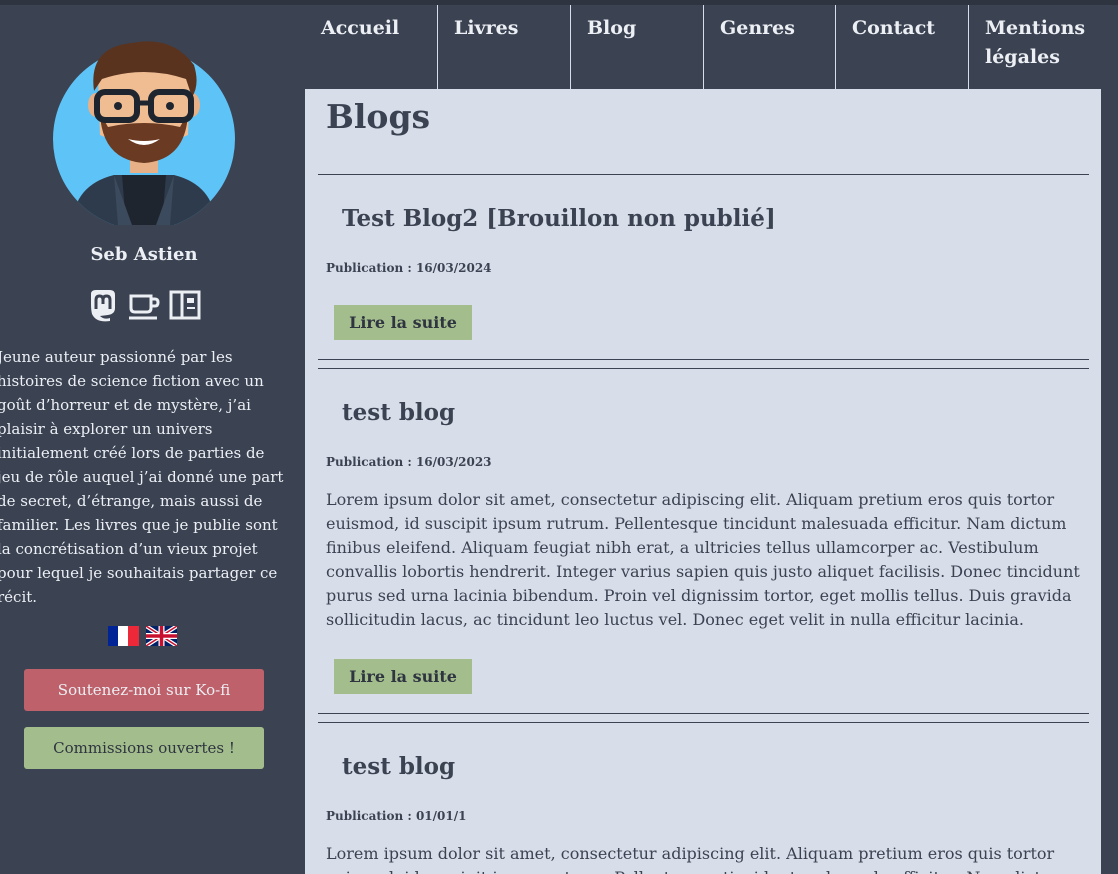 The width and height of the screenshot is (1118, 874). Describe the element at coordinates (409, 462) in the screenshot. I see `post-date: Publication : 16/03/2023` at that location.